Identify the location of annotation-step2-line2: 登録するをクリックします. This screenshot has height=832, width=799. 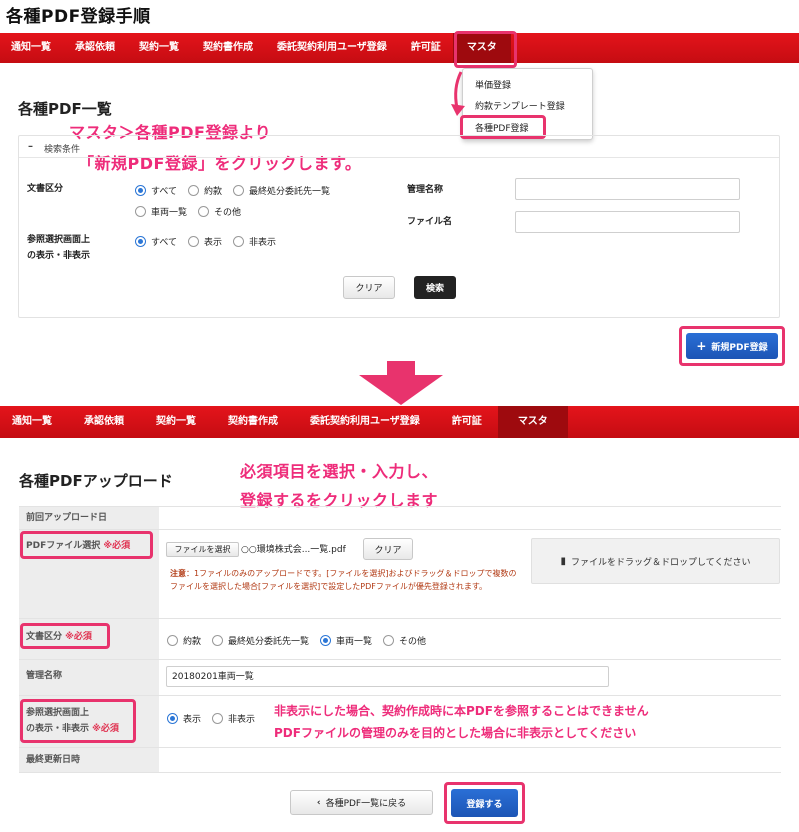
(339, 500).